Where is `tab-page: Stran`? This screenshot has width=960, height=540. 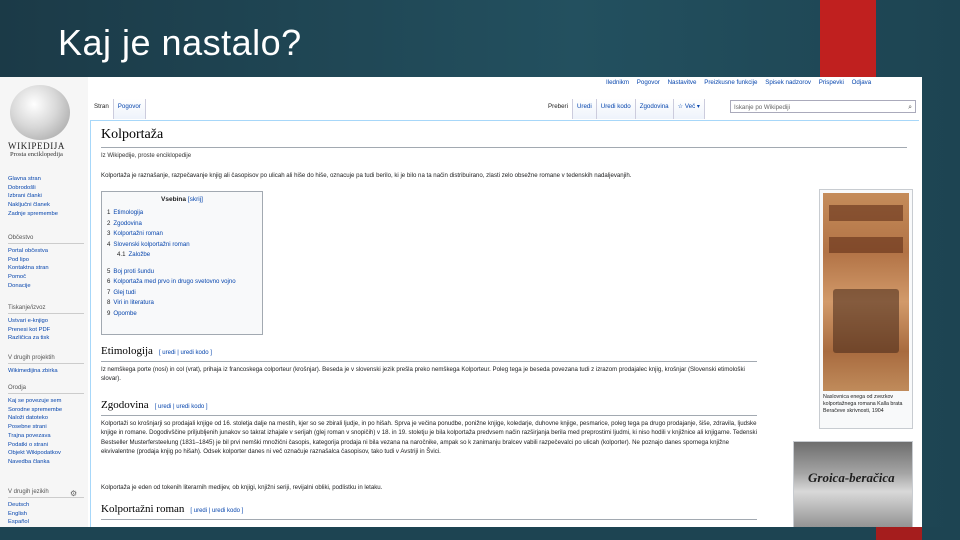 tab-page: Stran is located at coordinates (102, 109).